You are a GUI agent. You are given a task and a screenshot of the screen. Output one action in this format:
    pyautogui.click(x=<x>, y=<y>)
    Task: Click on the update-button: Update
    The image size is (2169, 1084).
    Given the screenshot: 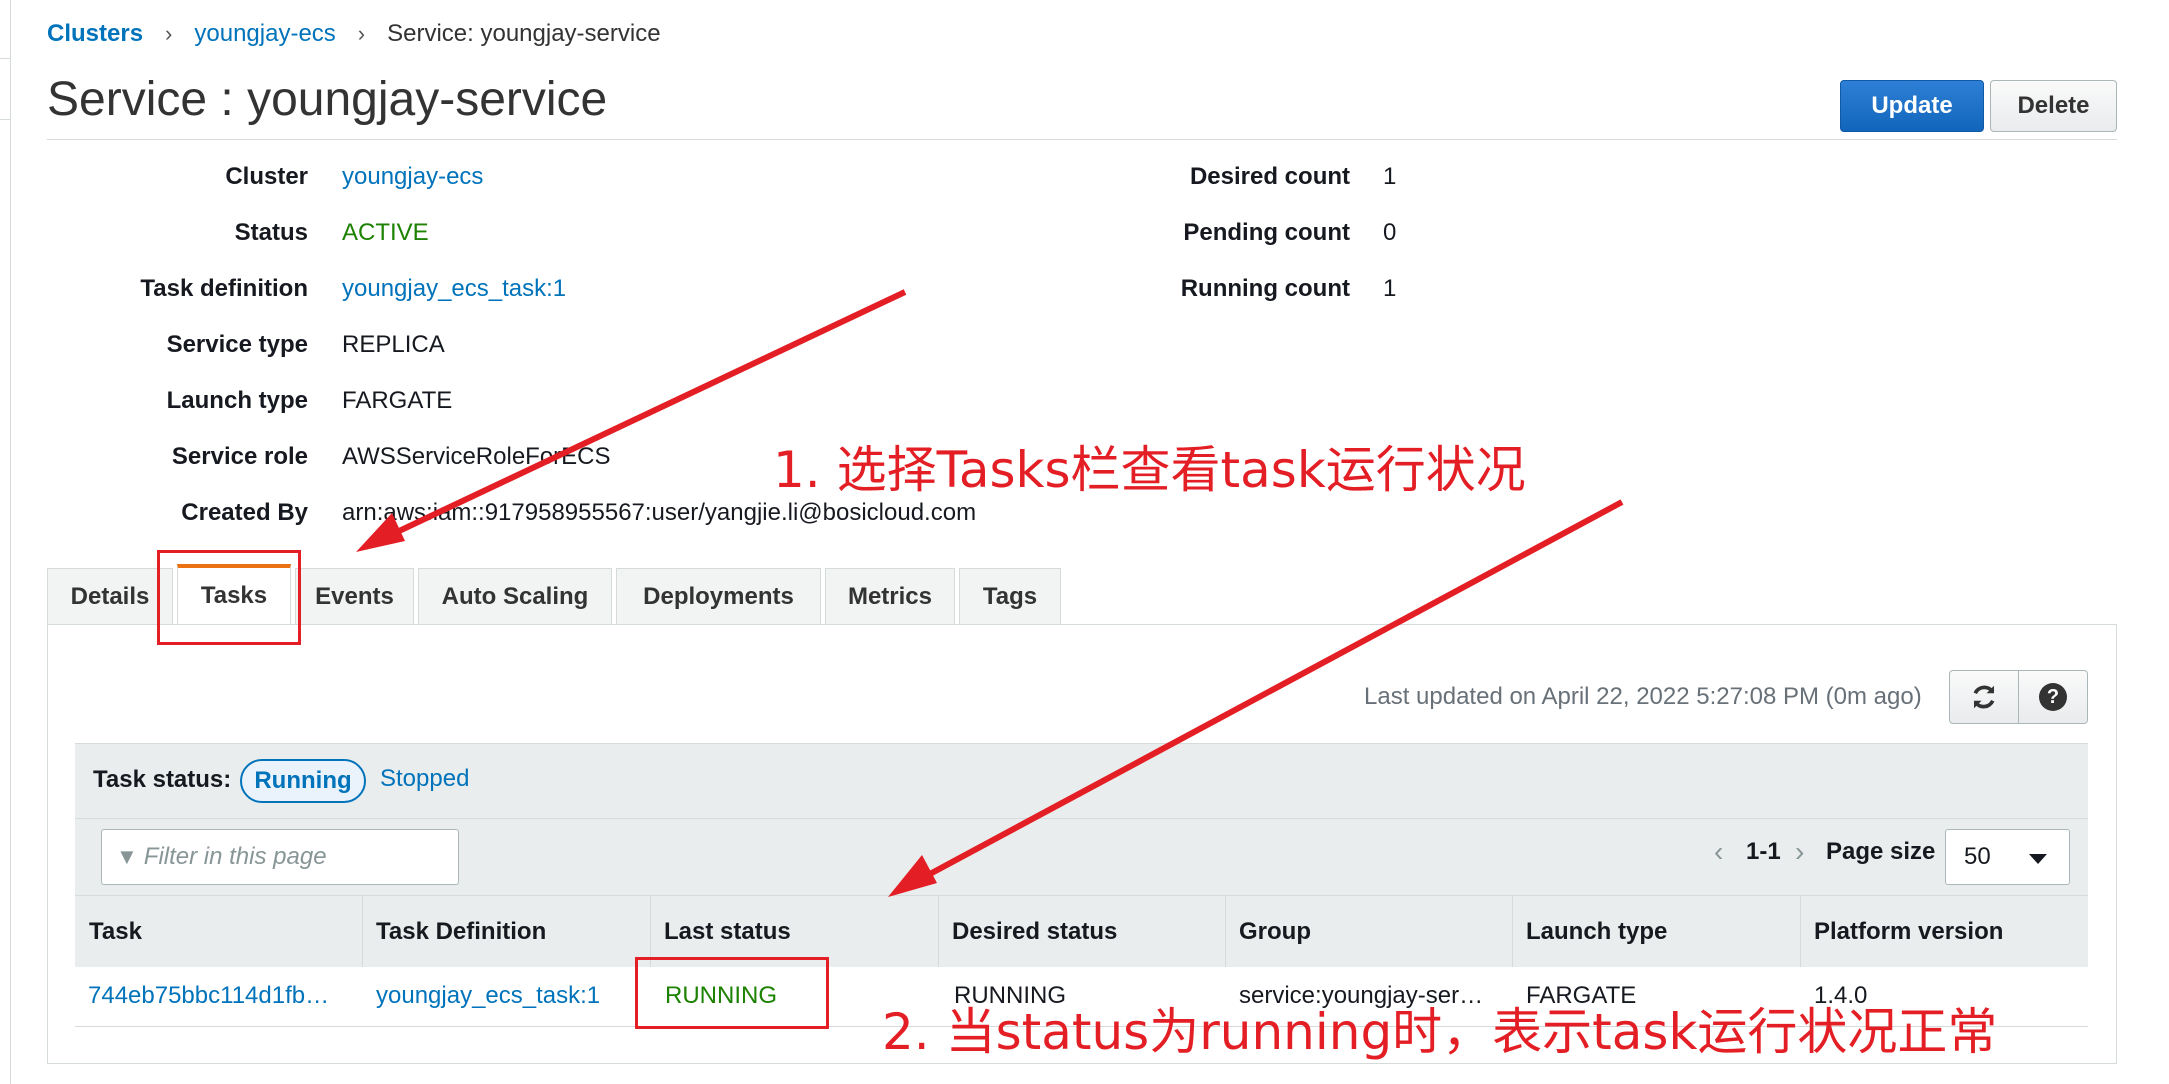 What is the action you would take?
    pyautogui.click(x=1912, y=106)
    